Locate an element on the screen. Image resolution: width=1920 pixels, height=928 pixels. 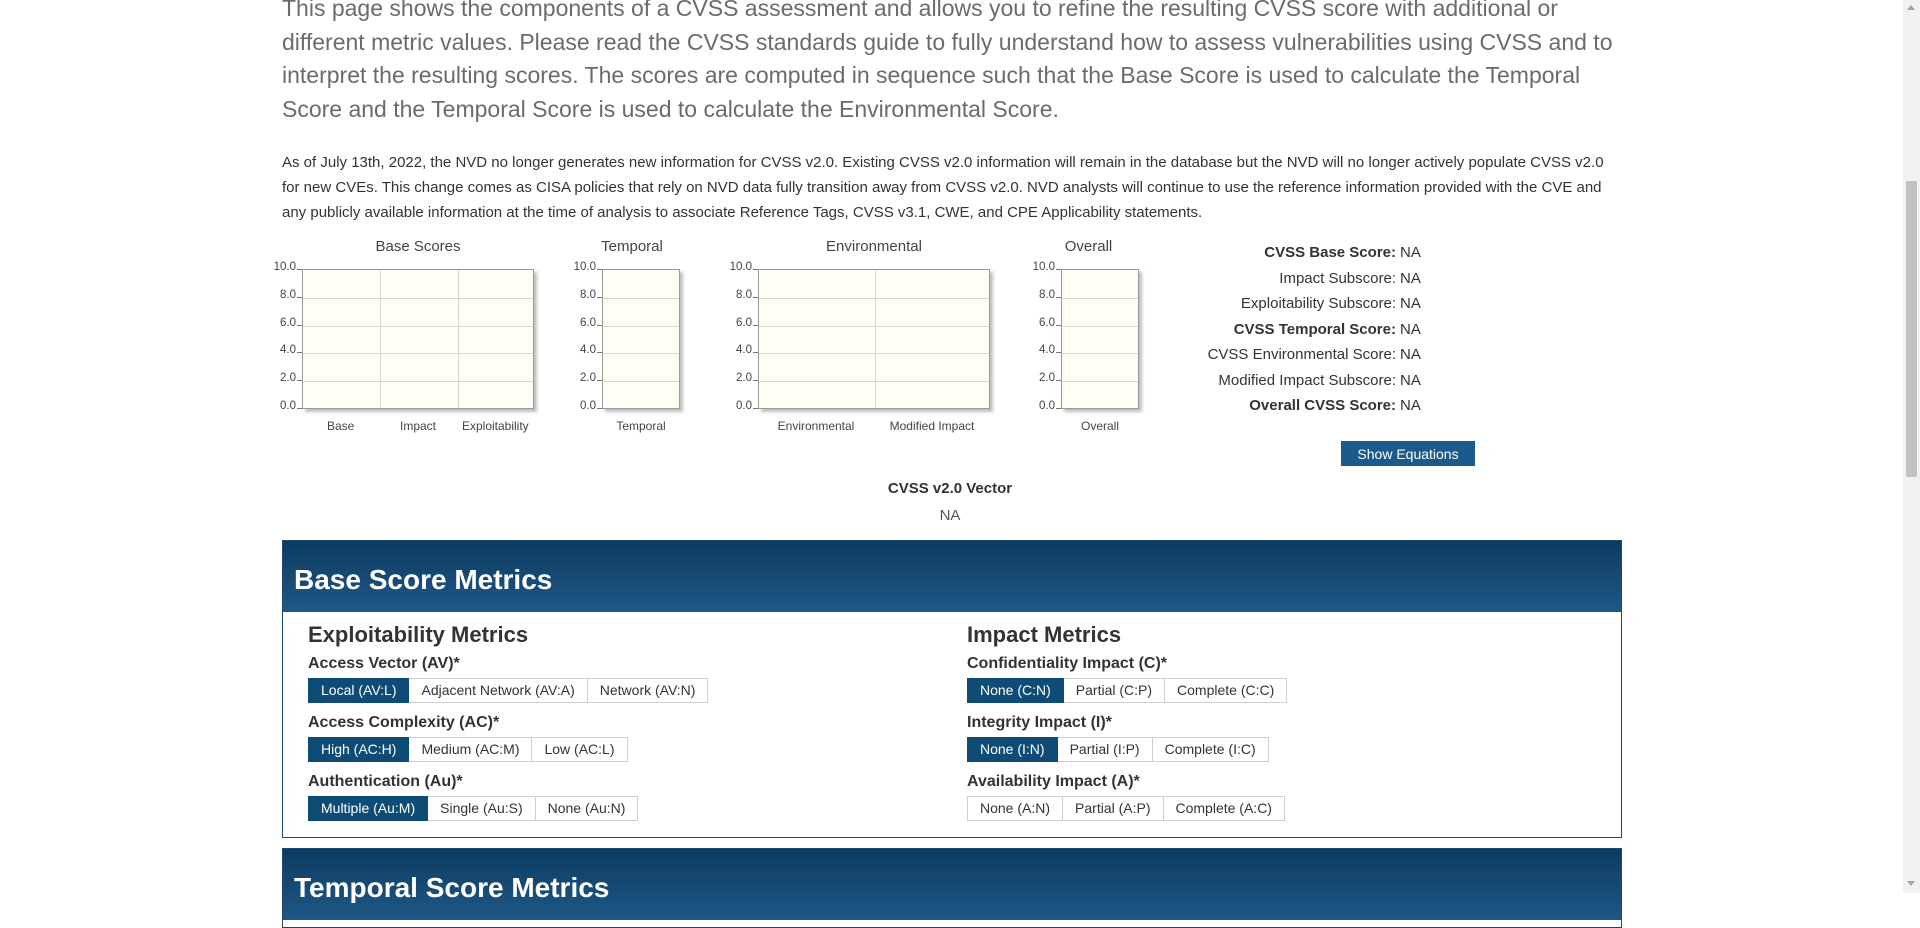
metric-option-button: Single (Au:S) is located at coordinates (482, 808).